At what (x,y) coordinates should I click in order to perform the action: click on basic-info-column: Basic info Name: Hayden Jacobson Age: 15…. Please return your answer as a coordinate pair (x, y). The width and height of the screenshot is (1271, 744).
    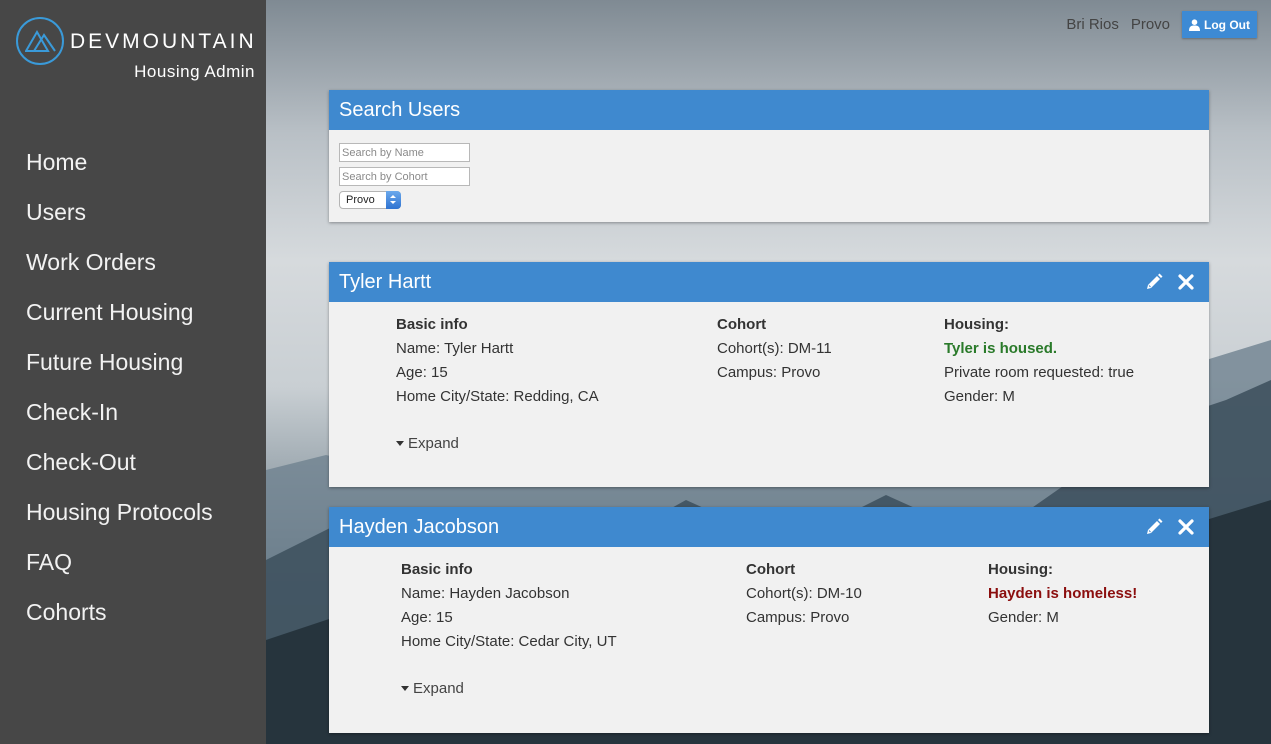
    Looking at the image, I should click on (509, 608).